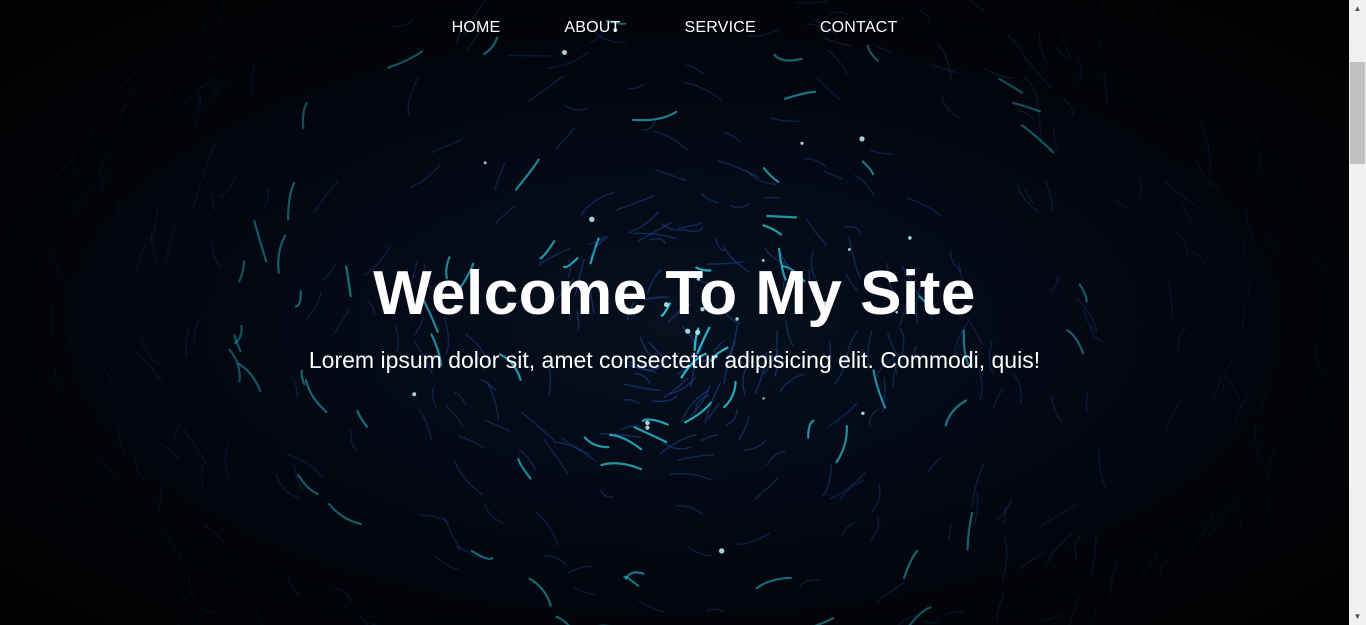 This screenshot has height=625, width=1366. I want to click on scroll-thumb, so click(1357, 113).